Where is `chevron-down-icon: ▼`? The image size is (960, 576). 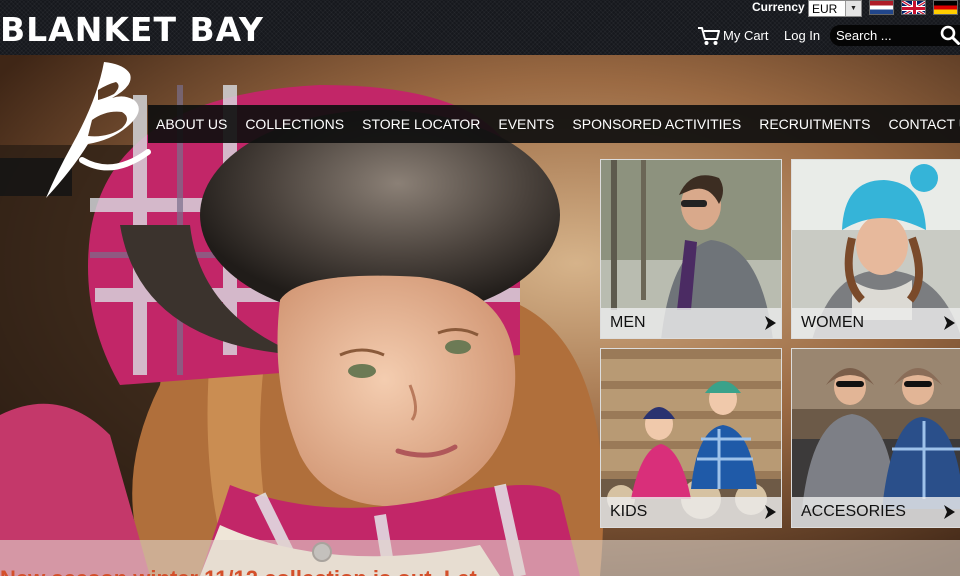
chevron-down-icon: ▼ is located at coordinates (853, 8).